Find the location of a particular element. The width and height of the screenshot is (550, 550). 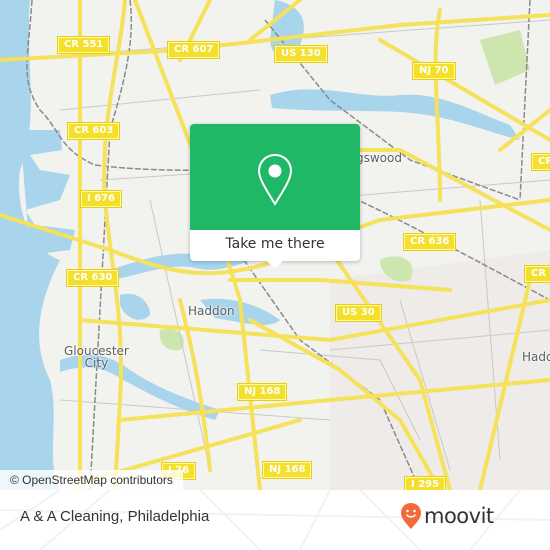

footer-bar: A & A Cleaning, Philadelphia moovit is located at coordinates (275, 520).